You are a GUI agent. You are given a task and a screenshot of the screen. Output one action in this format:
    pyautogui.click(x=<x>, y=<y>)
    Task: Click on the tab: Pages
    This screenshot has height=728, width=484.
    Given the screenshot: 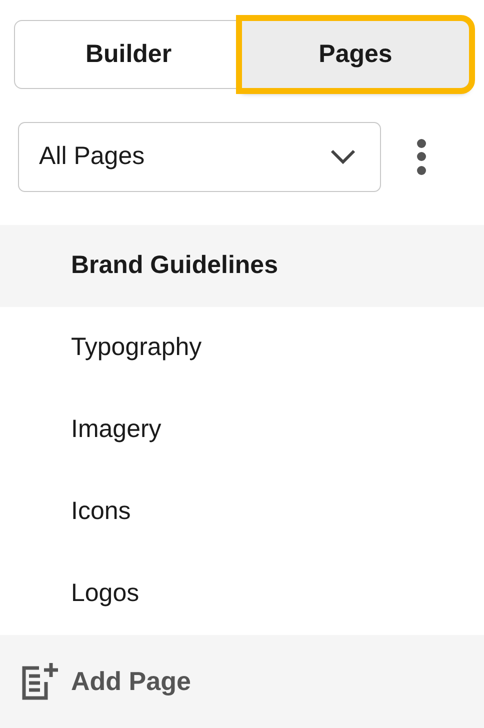 What is the action you would take?
    pyautogui.click(x=355, y=54)
    